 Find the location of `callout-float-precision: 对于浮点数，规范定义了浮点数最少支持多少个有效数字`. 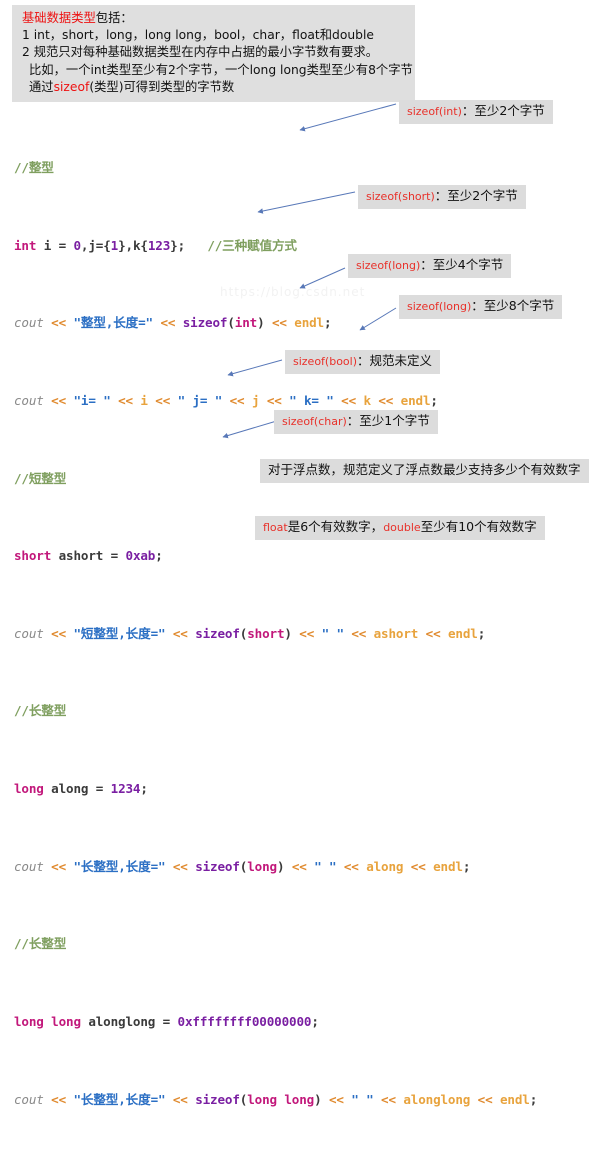

callout-float-precision: 对于浮点数，规范定义了浮点数最少支持多少个有效数字 is located at coordinates (424, 471).